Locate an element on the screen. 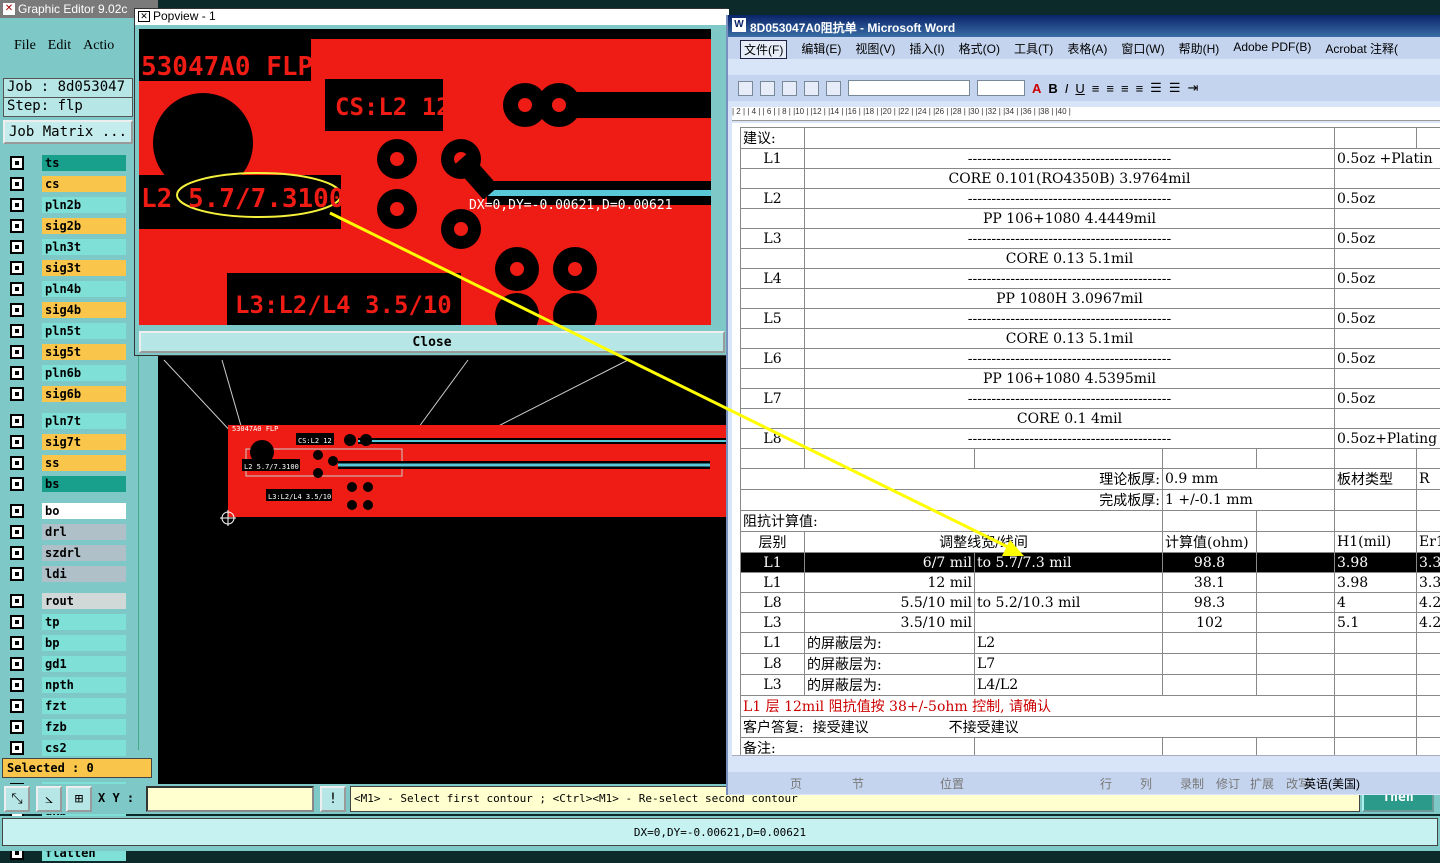 This screenshot has height=863, width=1440. layer-row: tp is located at coordinates (65, 621).